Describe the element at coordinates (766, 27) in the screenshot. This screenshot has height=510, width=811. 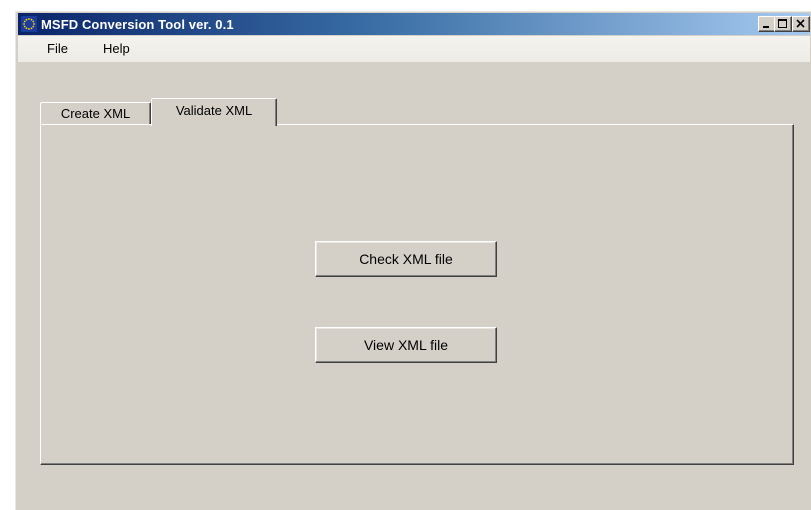
I see `minimize-icon` at that location.